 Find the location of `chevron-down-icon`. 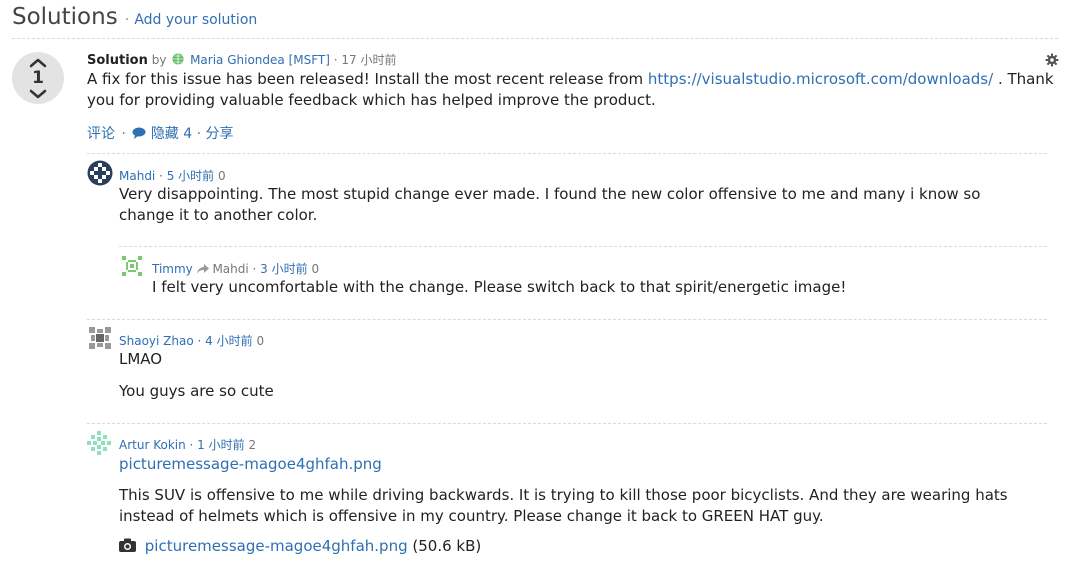

chevron-down-icon is located at coordinates (38, 94).